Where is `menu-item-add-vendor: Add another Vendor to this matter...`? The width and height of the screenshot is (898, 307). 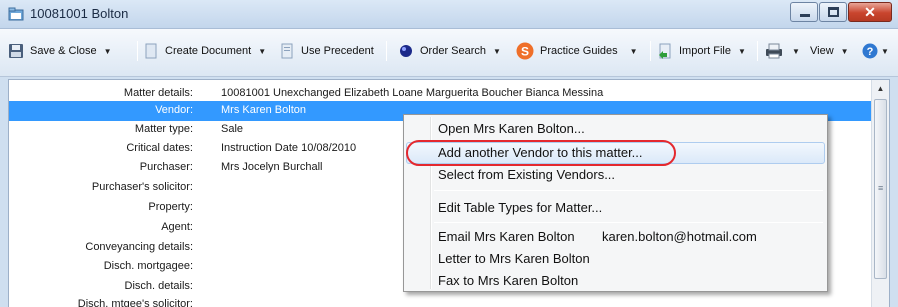
menu-item-add-vendor: Add another Vendor to this matter... is located at coordinates (615, 153).